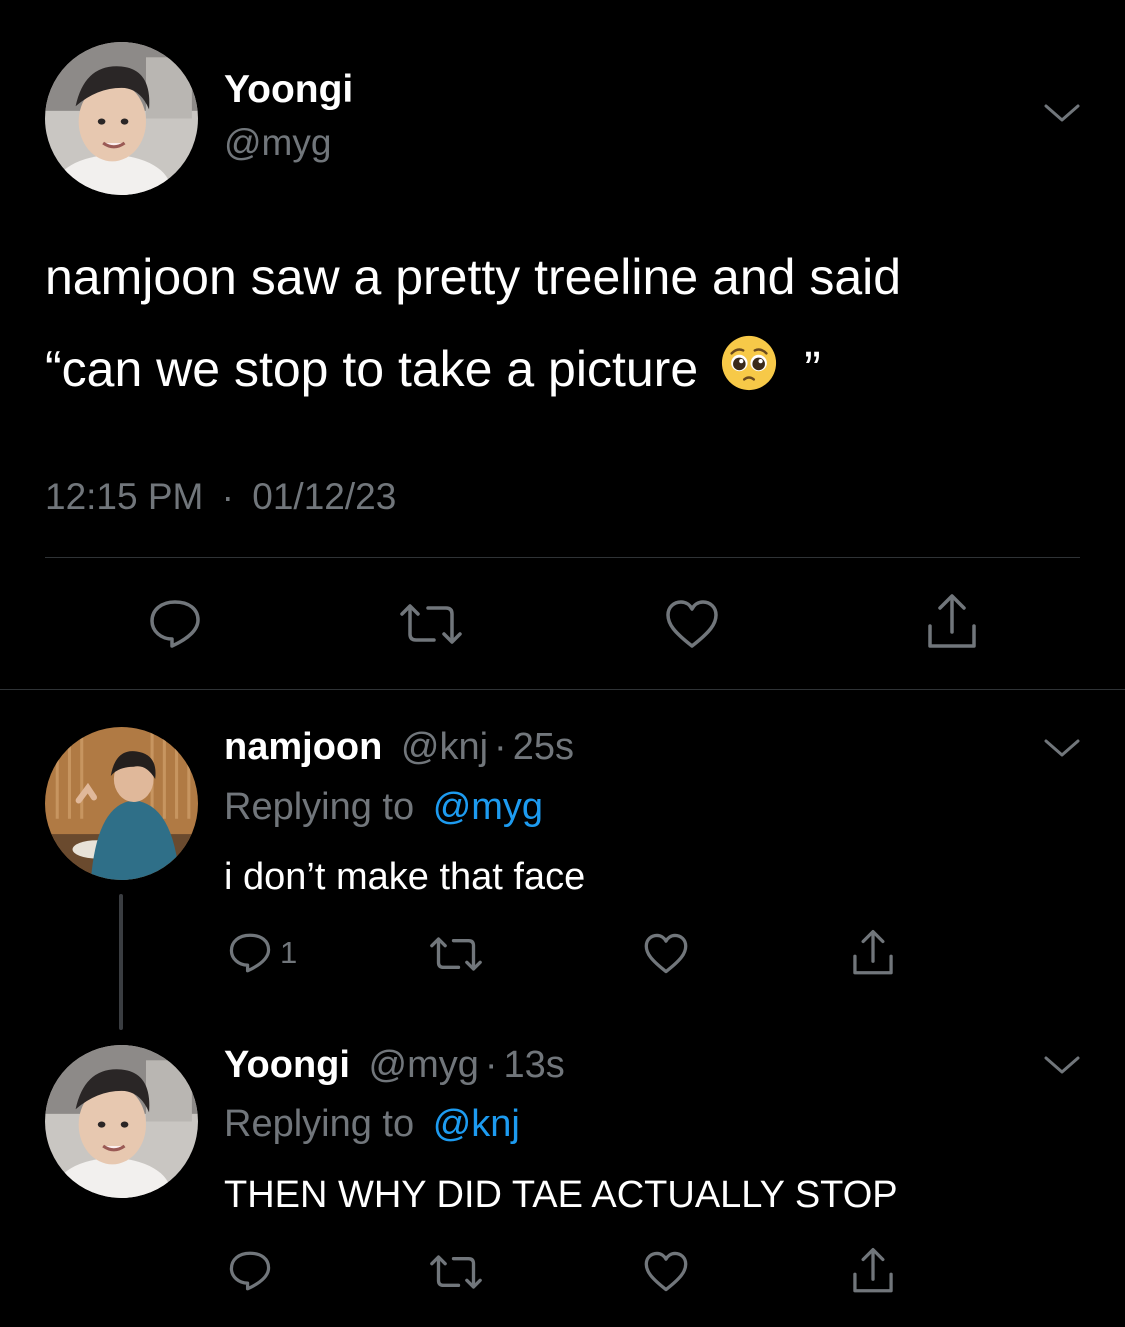  Describe the element at coordinates (405, 877) in the screenshot. I see `reply1-text: i don’t make that face` at that location.